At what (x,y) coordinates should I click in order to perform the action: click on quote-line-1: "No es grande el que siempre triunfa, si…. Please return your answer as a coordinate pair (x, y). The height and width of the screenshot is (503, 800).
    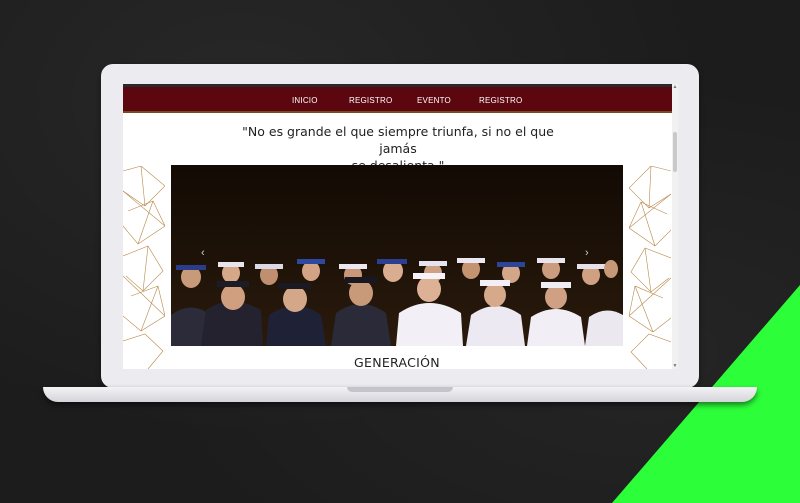
    Looking at the image, I should click on (398, 140).